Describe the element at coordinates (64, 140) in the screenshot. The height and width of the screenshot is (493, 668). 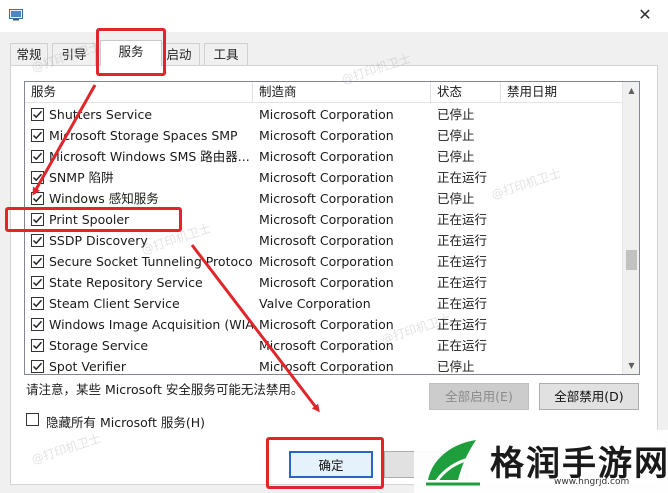
I see `arrow-to-print-spooler-icon` at that location.